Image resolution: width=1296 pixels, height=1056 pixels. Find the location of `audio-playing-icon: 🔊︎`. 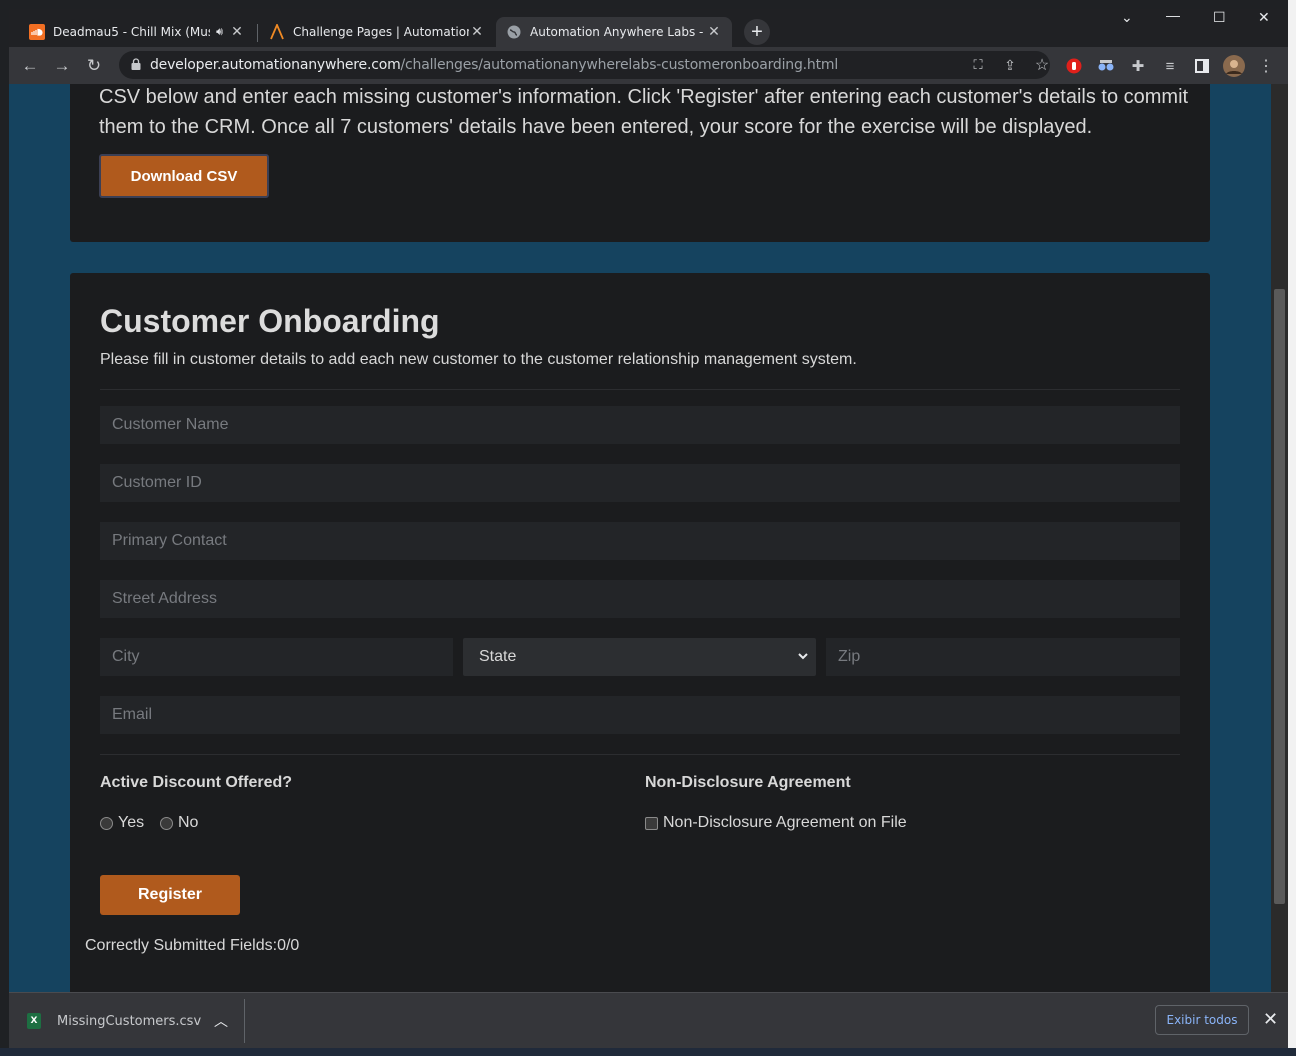

audio-playing-icon: 🔊︎ is located at coordinates (219, 32).